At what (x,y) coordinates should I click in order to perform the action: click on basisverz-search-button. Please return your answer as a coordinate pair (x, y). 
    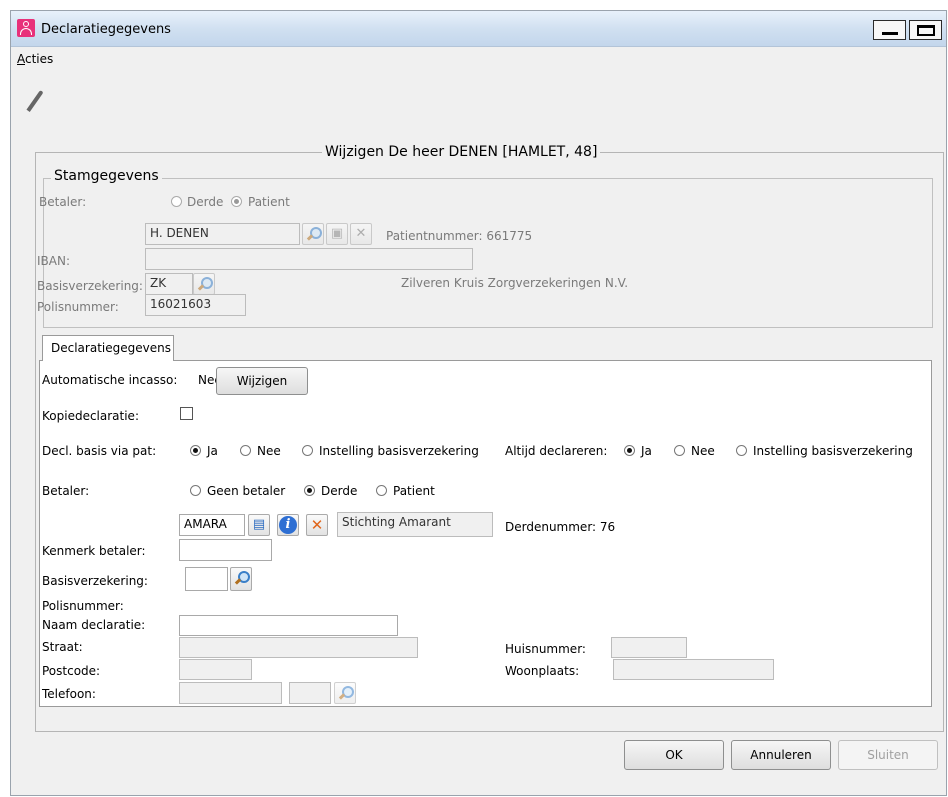
    Looking at the image, I should click on (241, 579).